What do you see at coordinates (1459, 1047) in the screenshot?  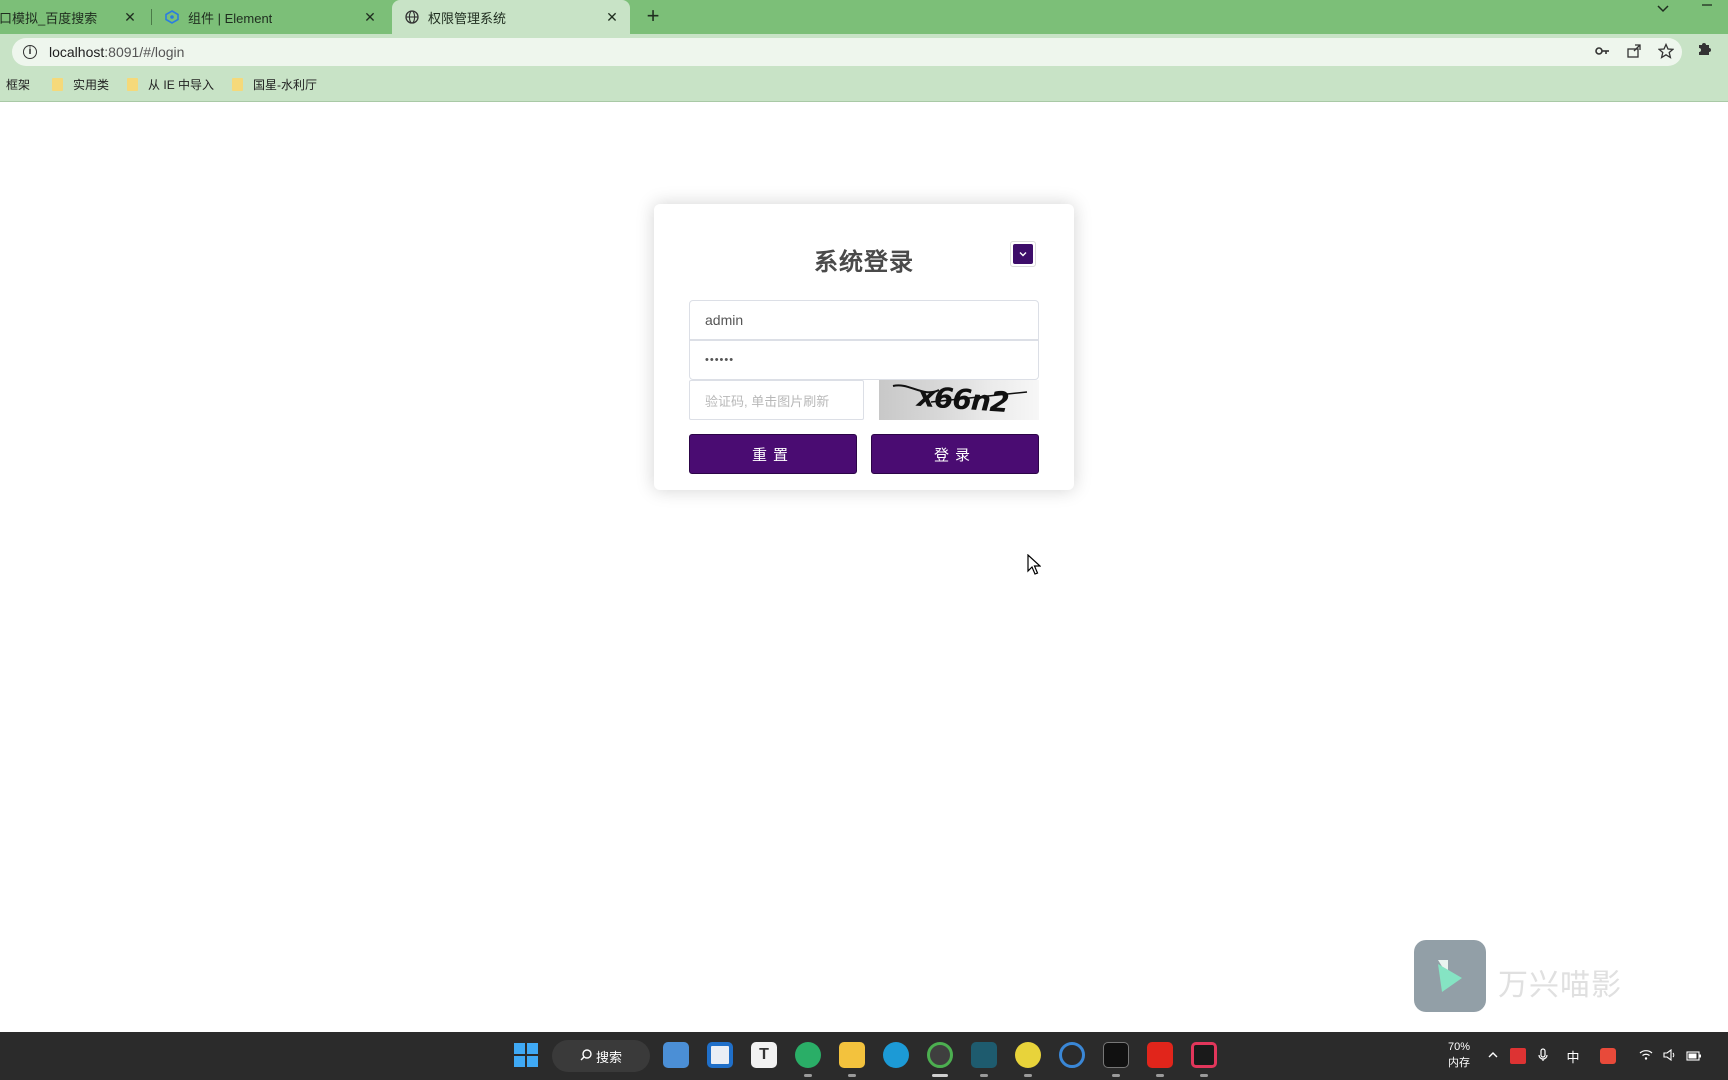 I see `memory-percent: 70%` at bounding box center [1459, 1047].